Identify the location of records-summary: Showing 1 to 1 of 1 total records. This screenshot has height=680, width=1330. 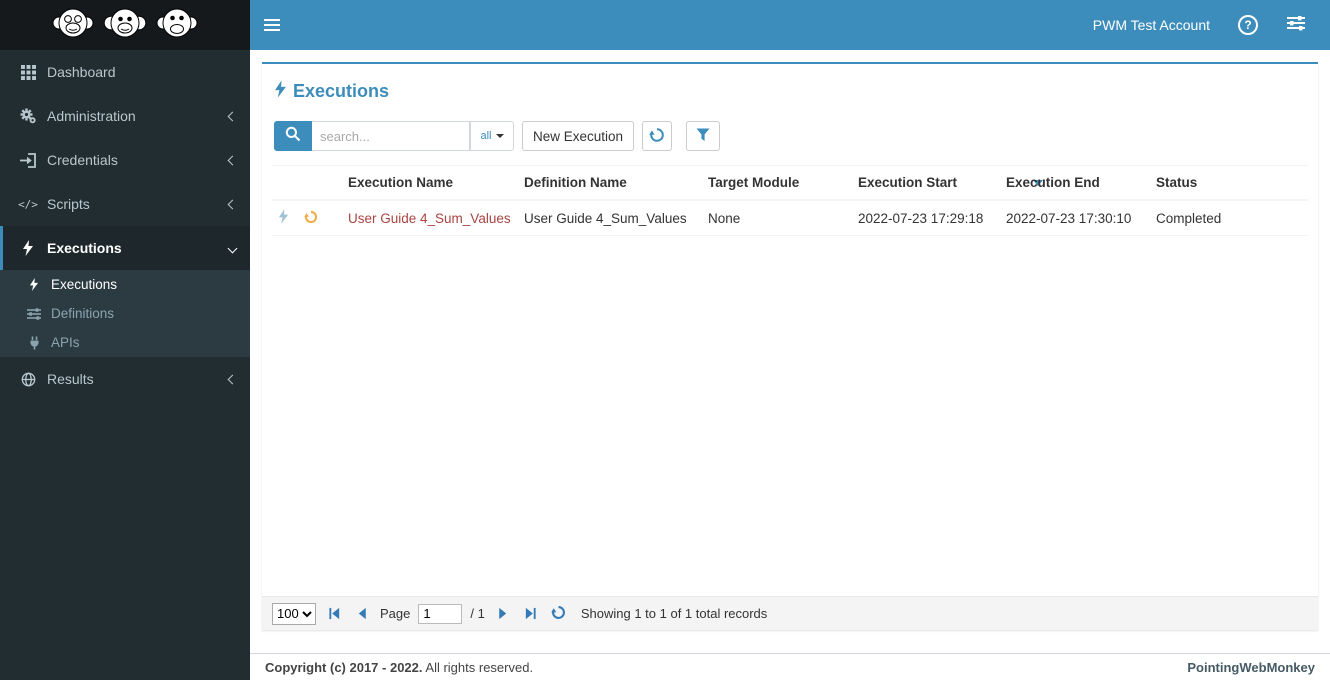
(674, 613).